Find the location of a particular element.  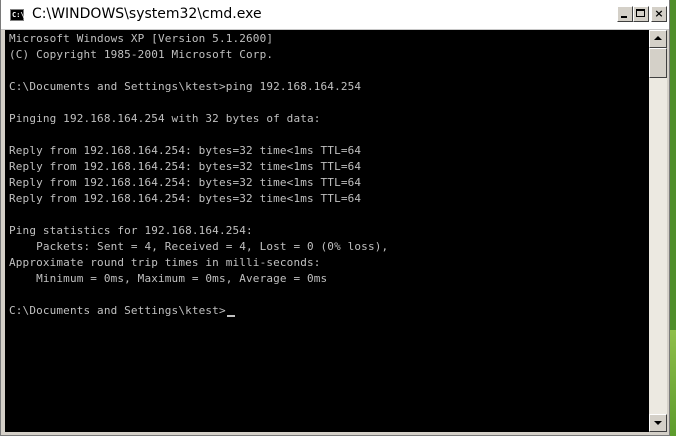

text-cursor is located at coordinates (230, 316).